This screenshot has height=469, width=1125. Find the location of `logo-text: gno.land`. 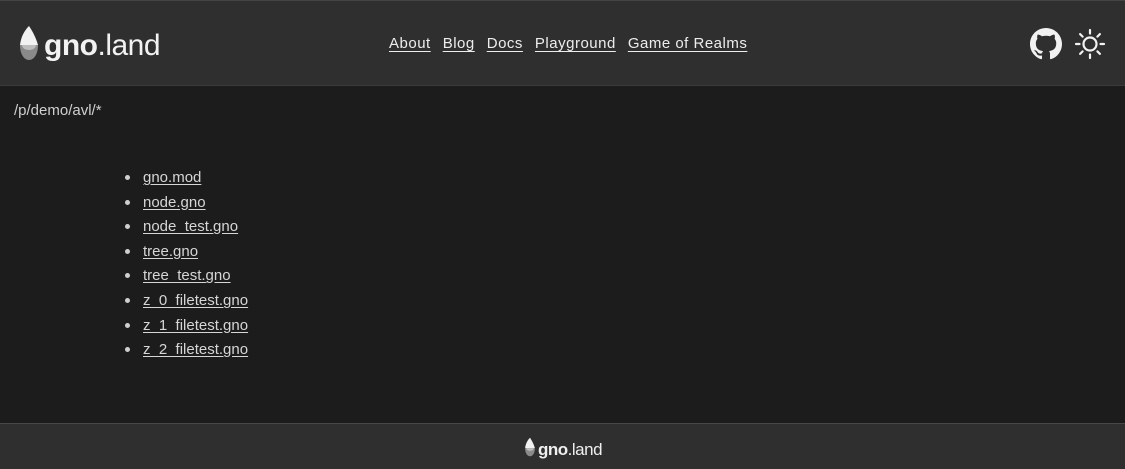

logo-text: gno.land is located at coordinates (102, 45).